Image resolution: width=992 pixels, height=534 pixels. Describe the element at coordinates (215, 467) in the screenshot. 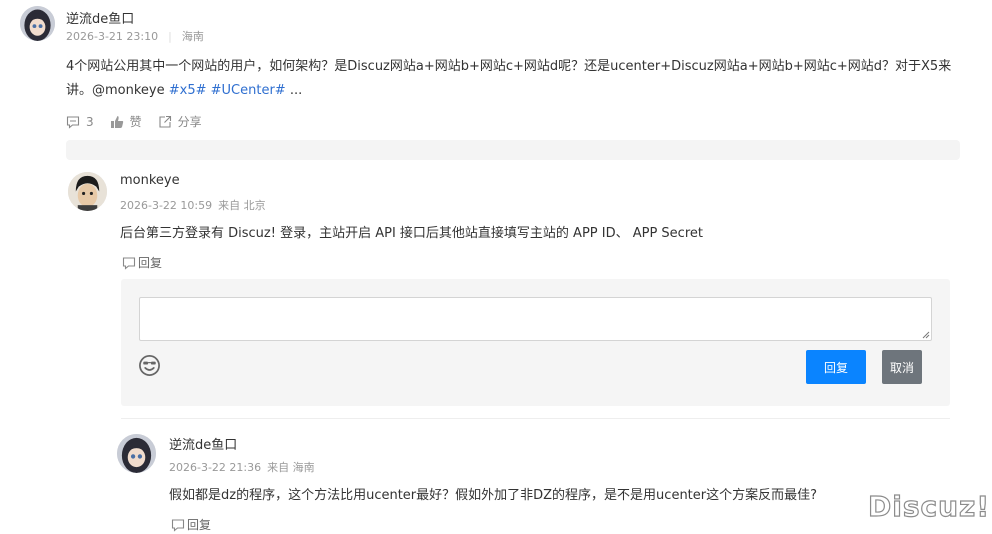

I see `reply-date: 2026-3-22 21:36` at that location.